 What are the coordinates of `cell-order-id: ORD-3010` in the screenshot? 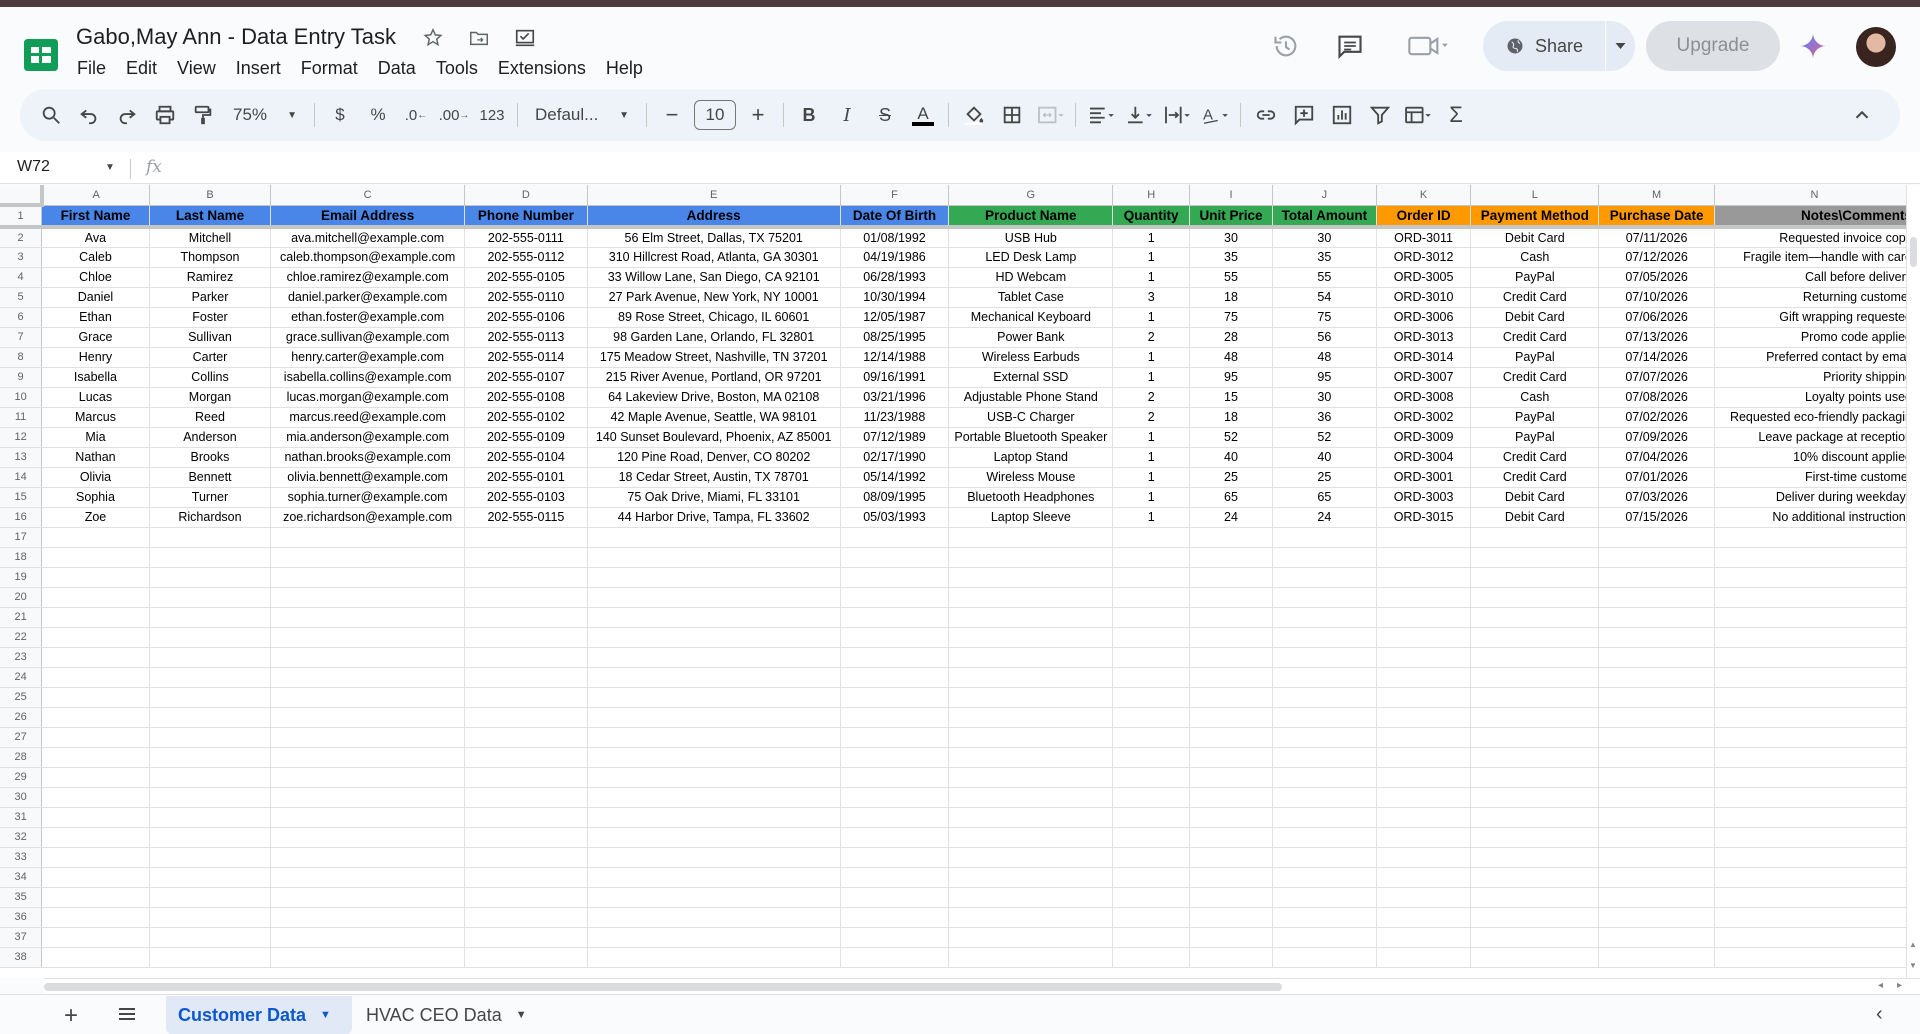 It's located at (1424, 297).